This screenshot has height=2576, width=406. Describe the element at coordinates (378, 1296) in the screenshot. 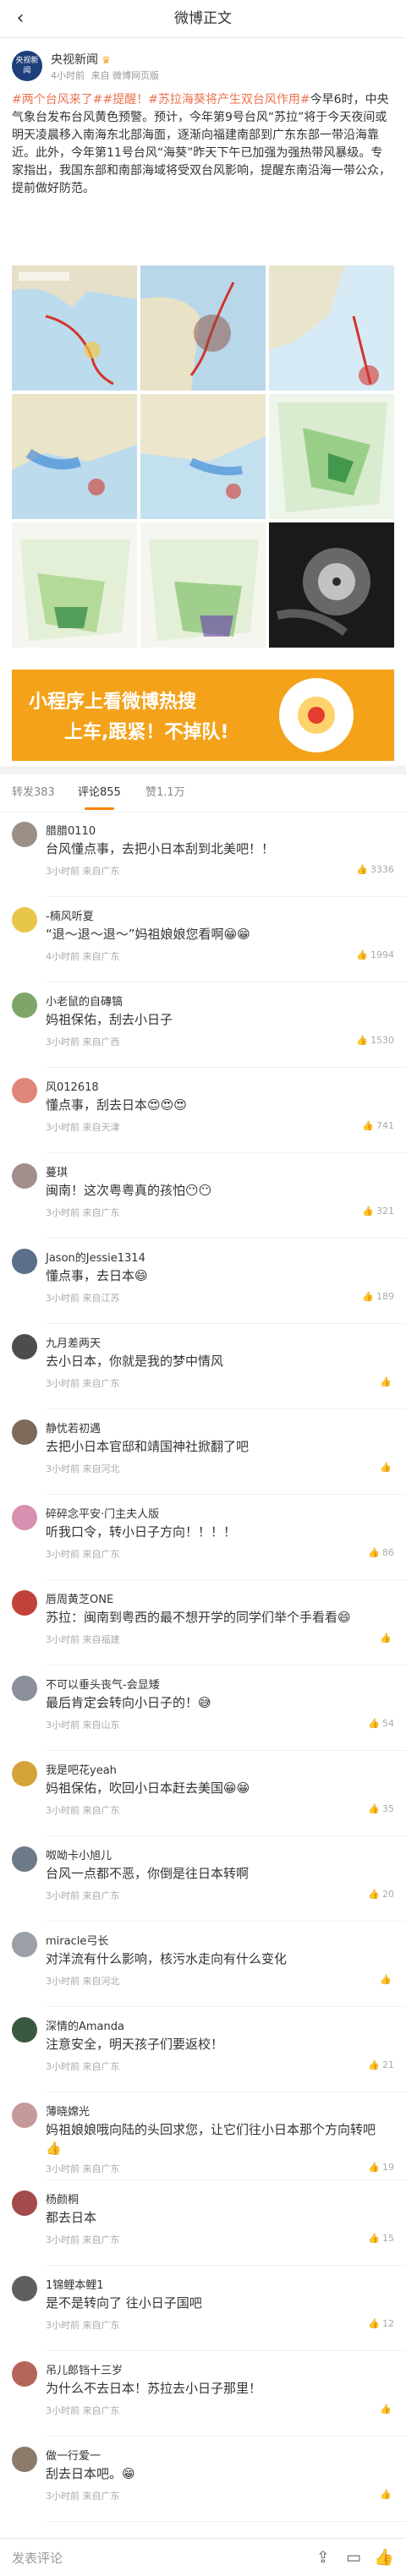

I see `comment-like-button: 👍 189` at that location.